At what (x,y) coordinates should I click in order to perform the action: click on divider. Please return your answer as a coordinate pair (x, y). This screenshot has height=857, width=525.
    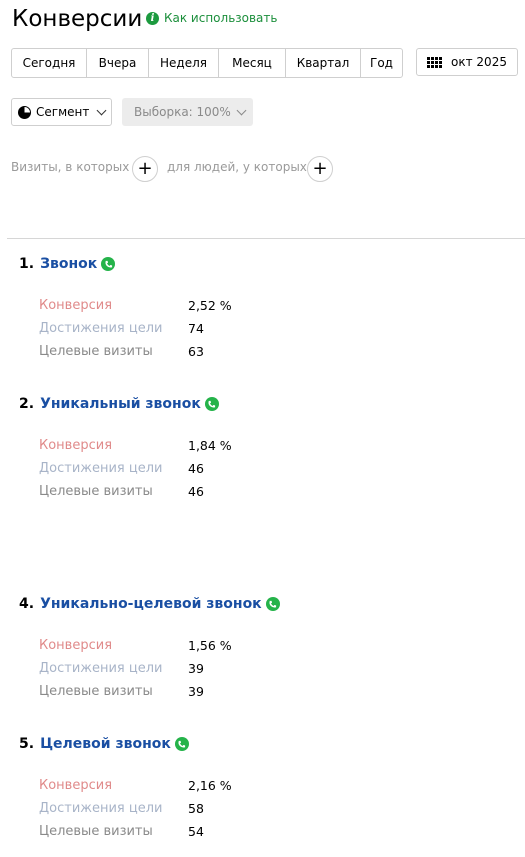
    Looking at the image, I should click on (266, 238).